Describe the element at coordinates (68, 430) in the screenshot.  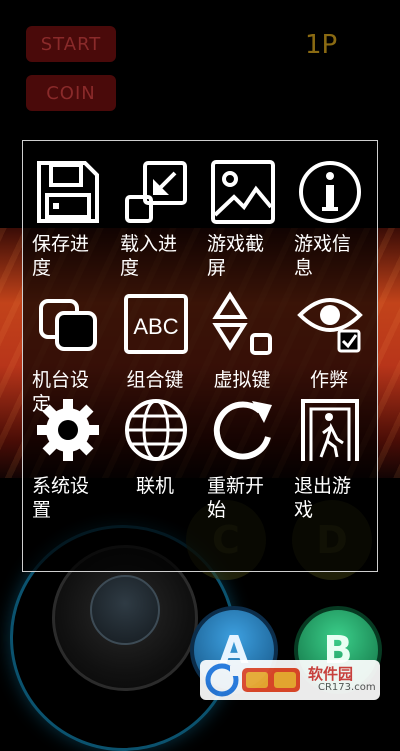
I see `gear-icon` at that location.